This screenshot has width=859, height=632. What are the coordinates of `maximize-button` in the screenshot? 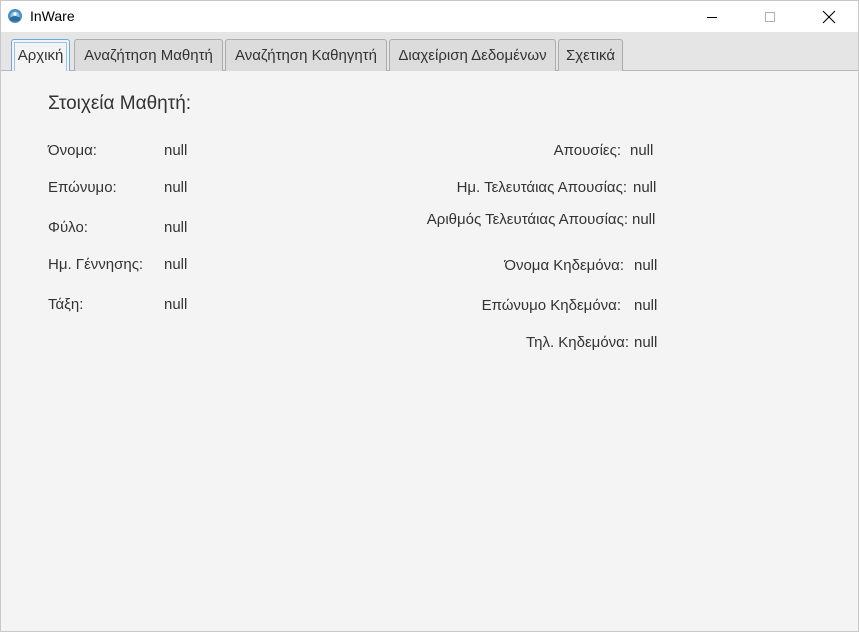 It's located at (770, 16).